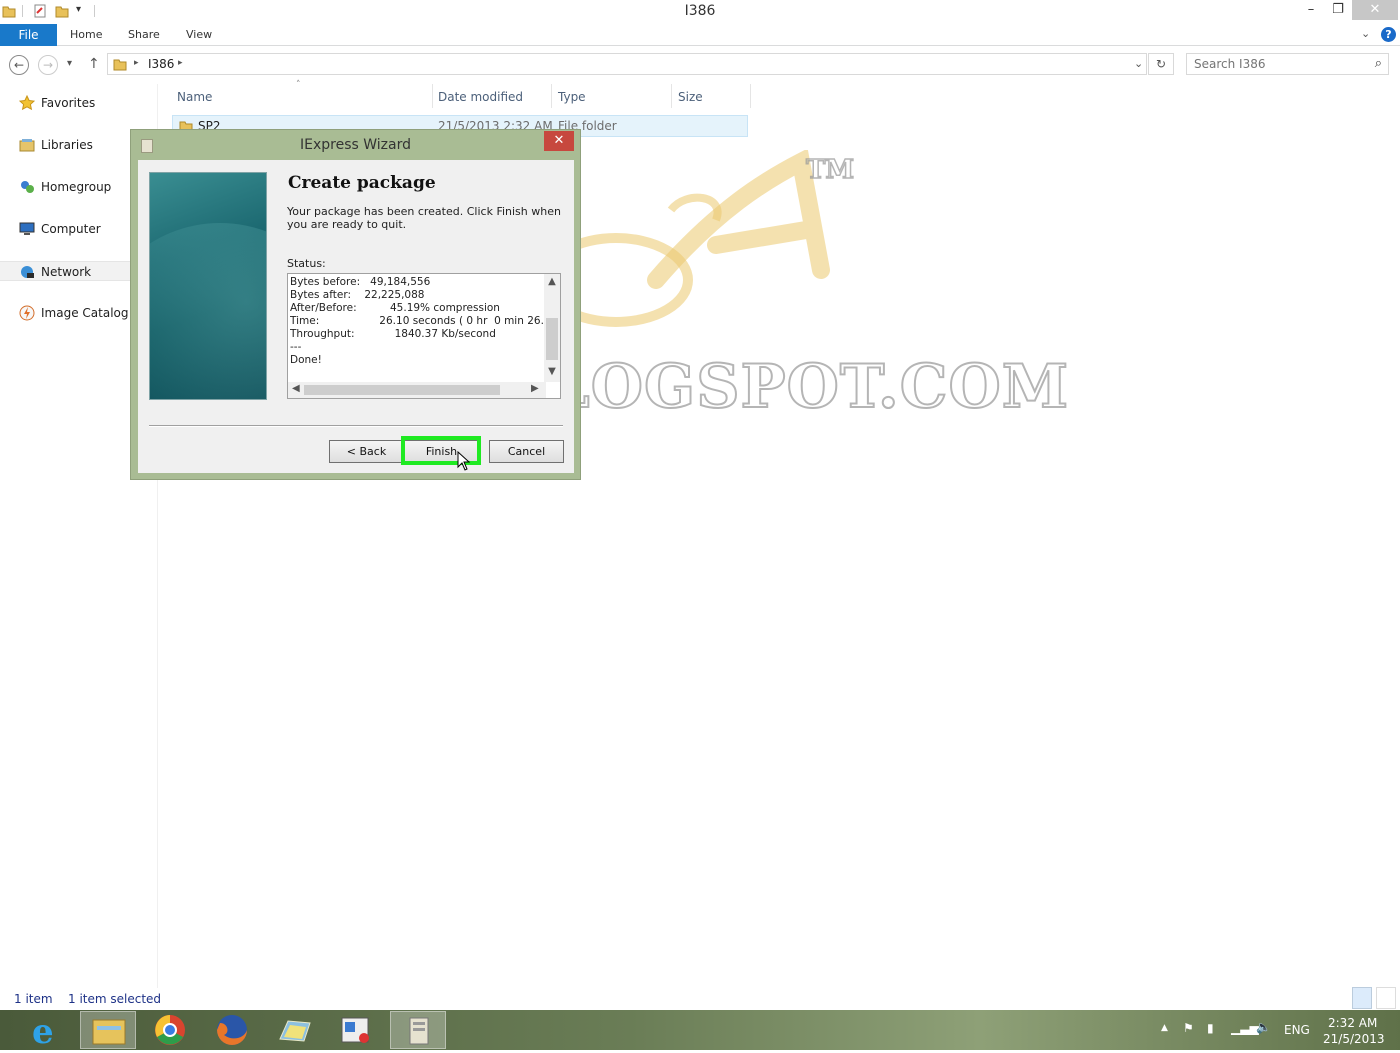 This screenshot has width=1400, height=1053. I want to click on nav-item-label: Libraries, so click(67, 145).